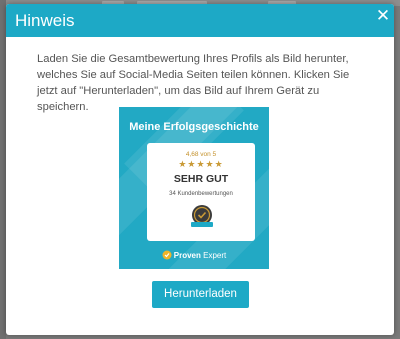 The height and width of the screenshot is (339, 400). What do you see at coordinates (200, 20) in the screenshot?
I see `modal-header: Hinweis ✕` at bounding box center [200, 20].